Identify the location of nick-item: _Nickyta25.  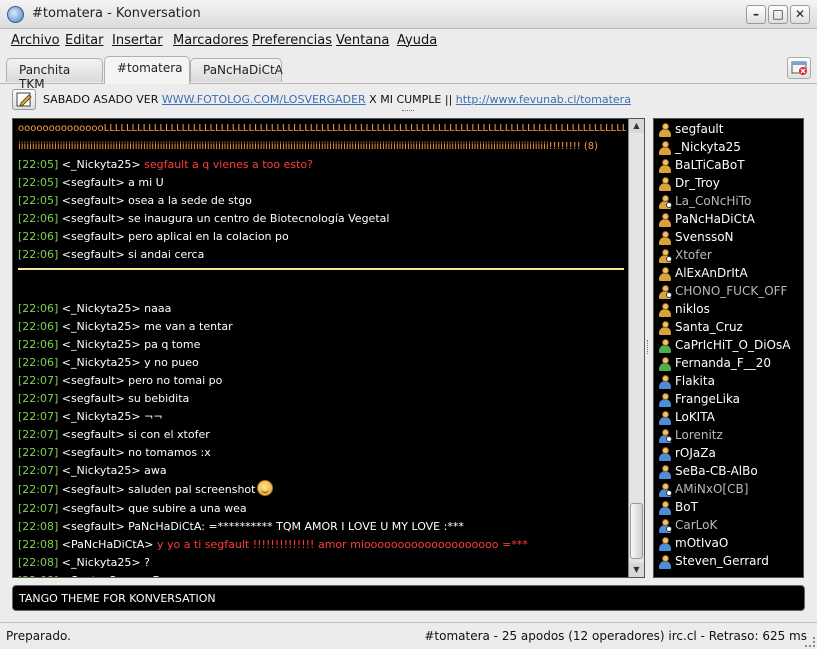
(729, 148).